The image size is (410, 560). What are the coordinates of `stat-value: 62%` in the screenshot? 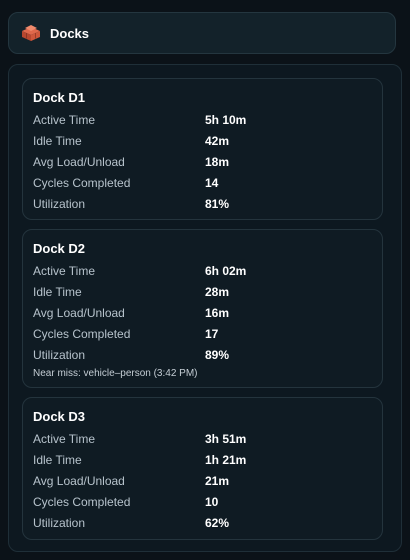 It's located at (217, 523).